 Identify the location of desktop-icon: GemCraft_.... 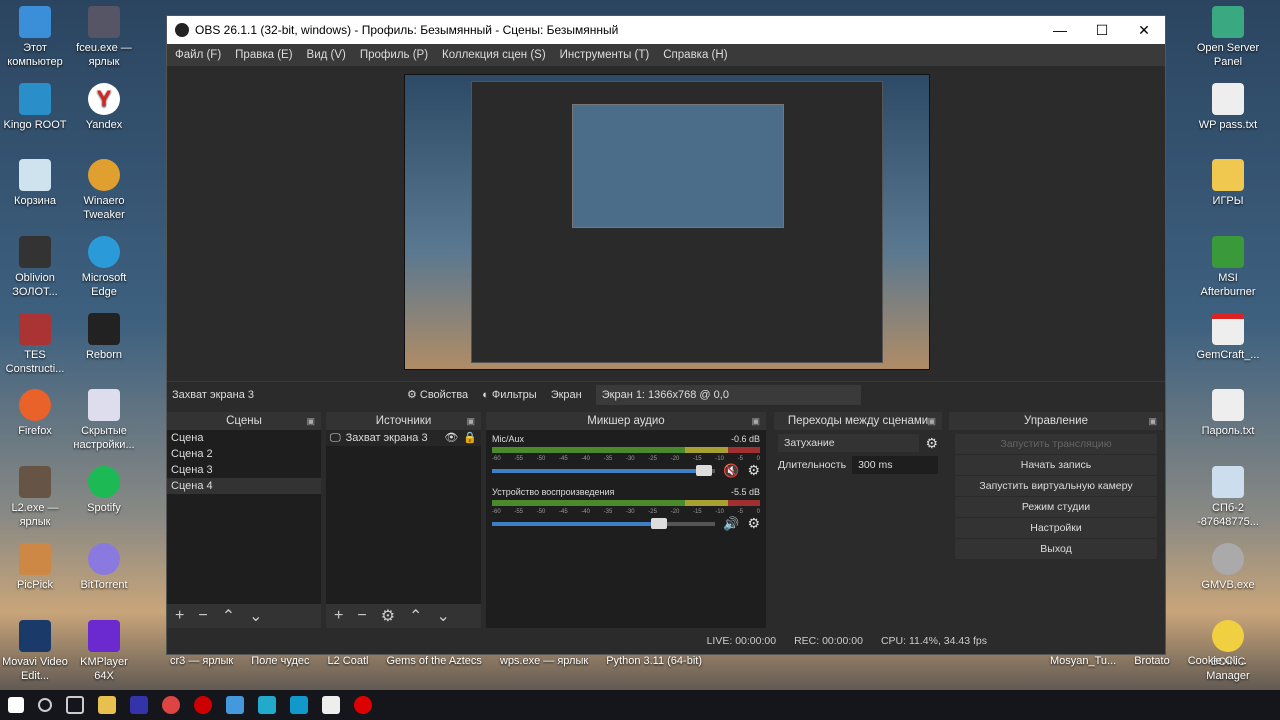
(1228, 351).